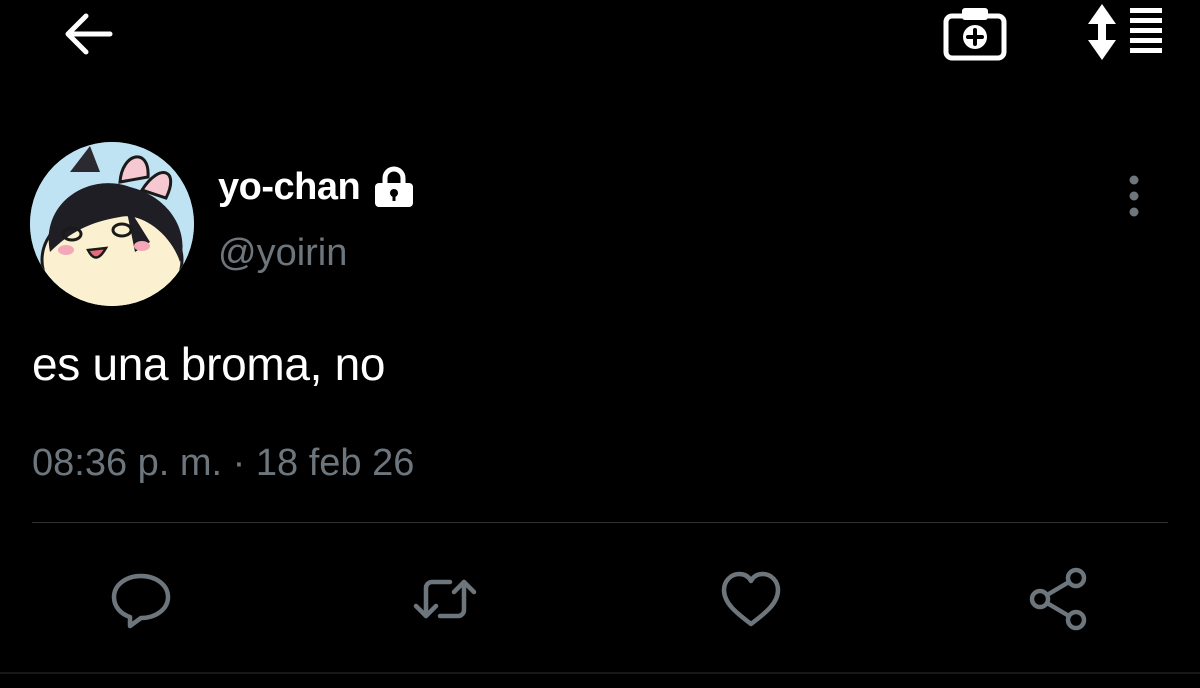 This screenshot has height=688, width=1200. Describe the element at coordinates (600, 36) in the screenshot. I see `top-bar` at that location.